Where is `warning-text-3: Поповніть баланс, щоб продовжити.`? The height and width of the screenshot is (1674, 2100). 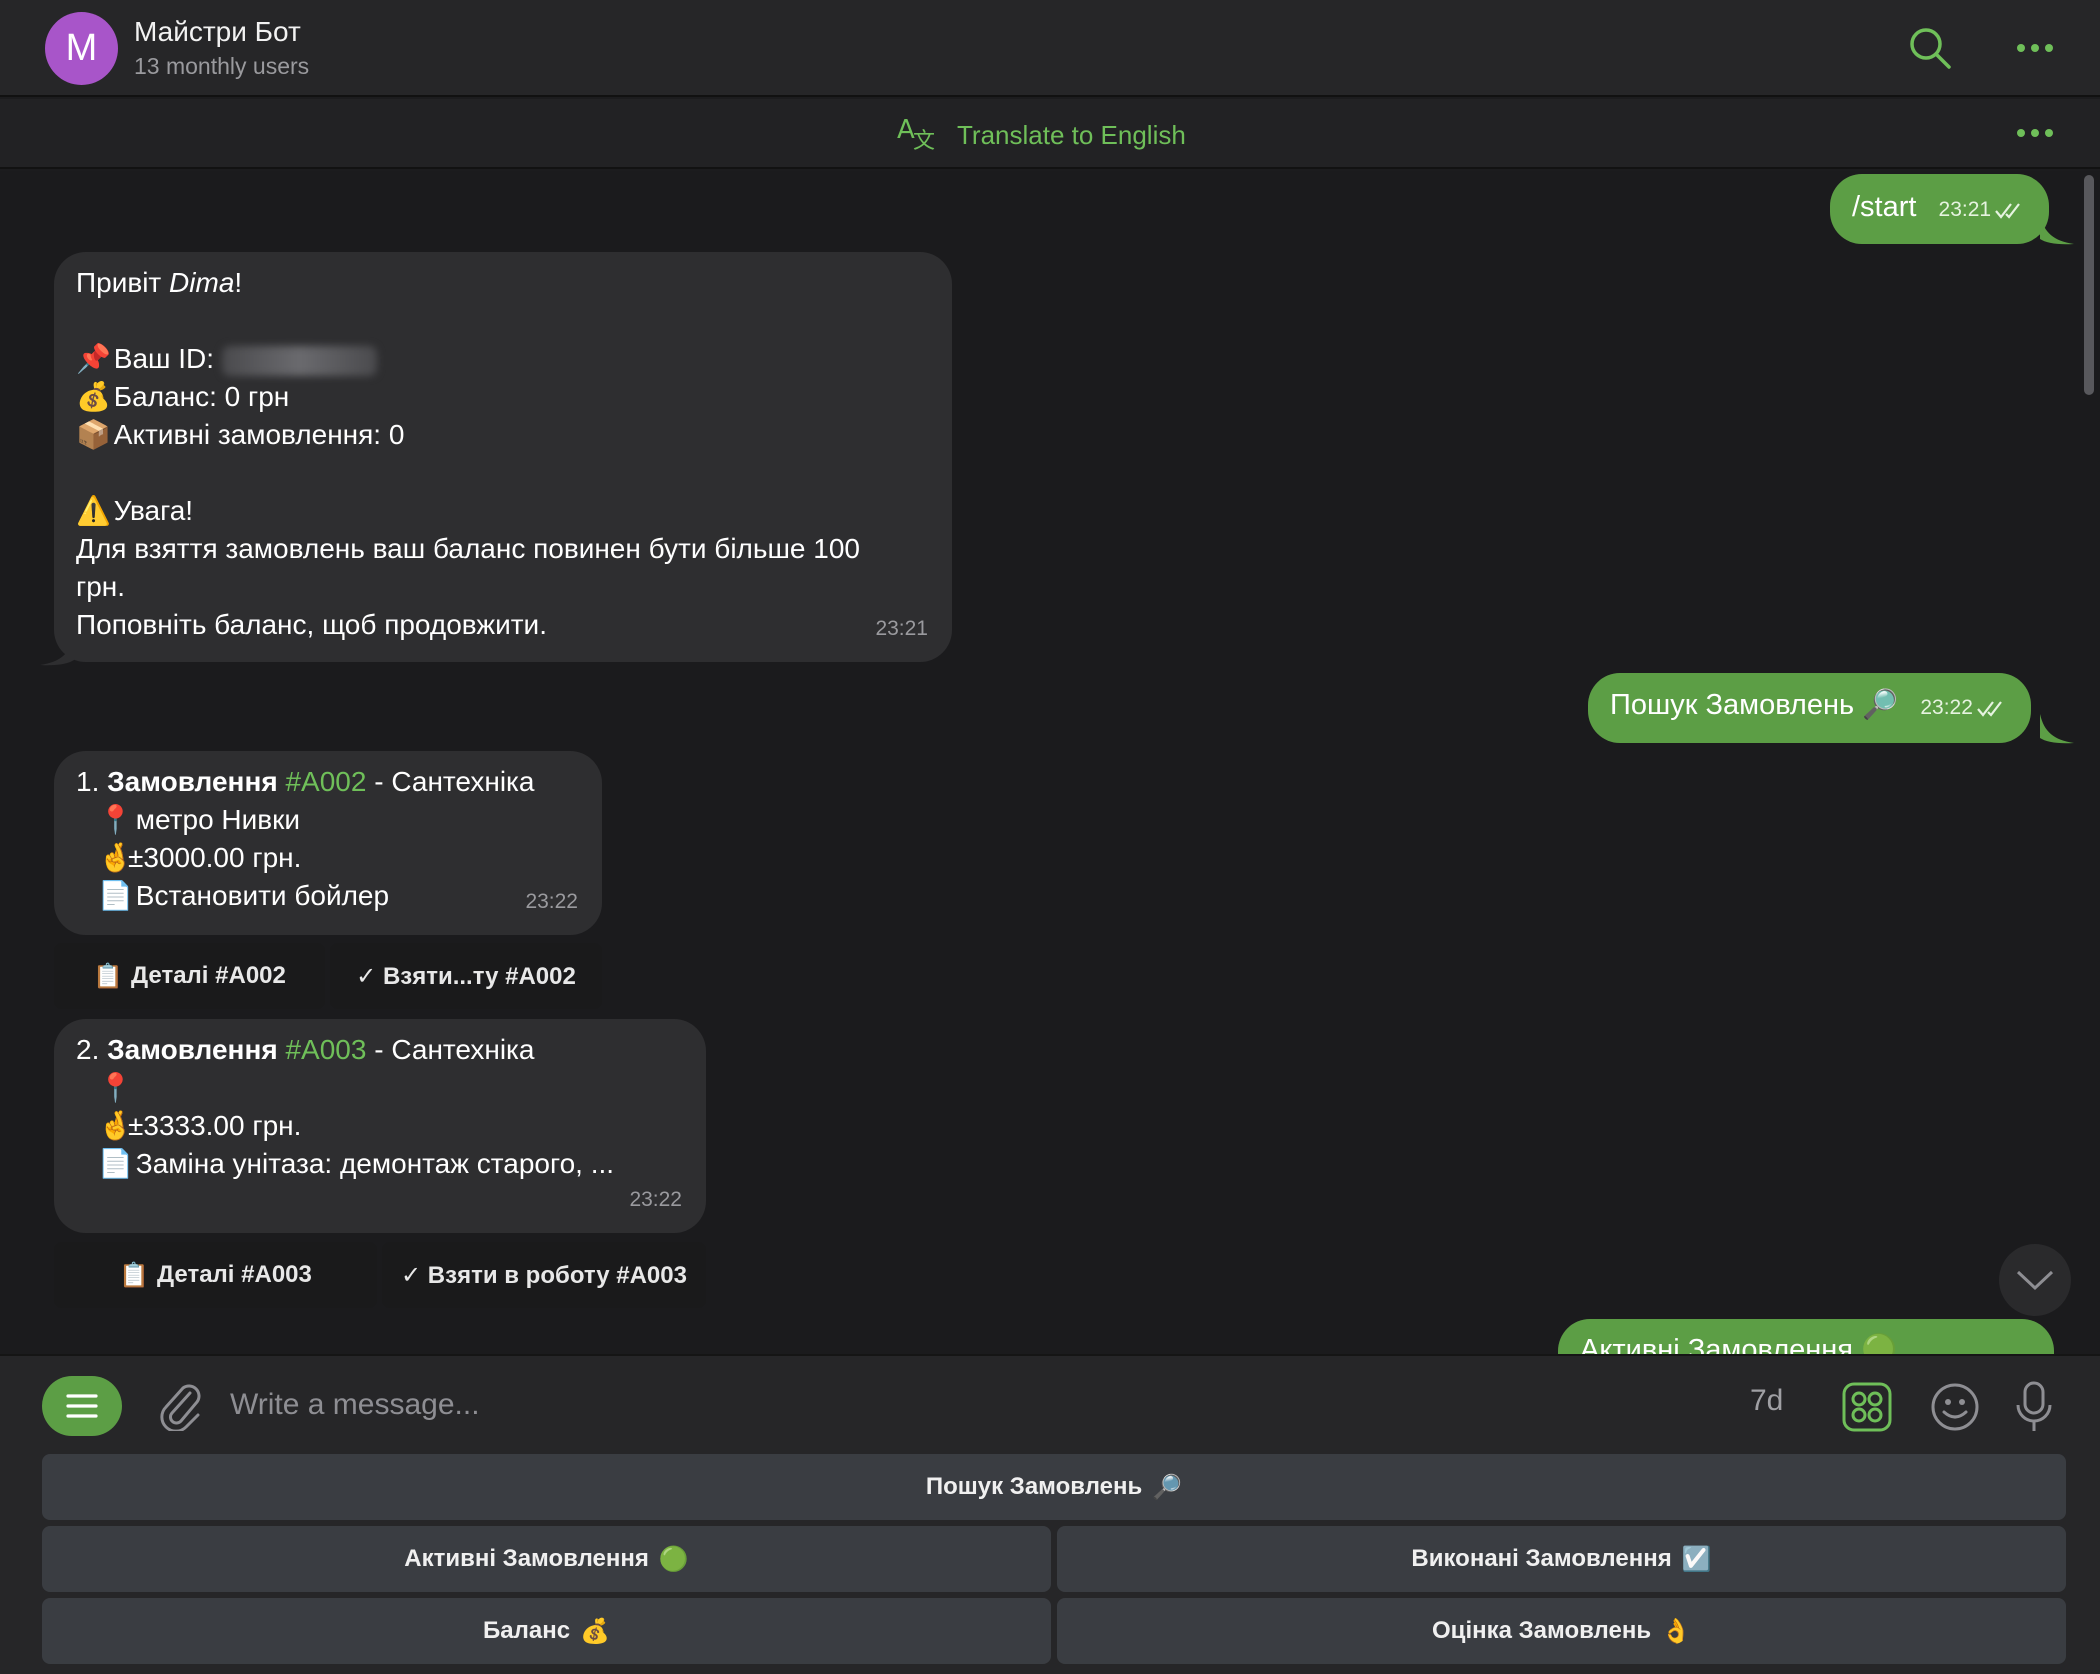
warning-text-3: Поповніть баланс, щоб продовжити. is located at coordinates (311, 624).